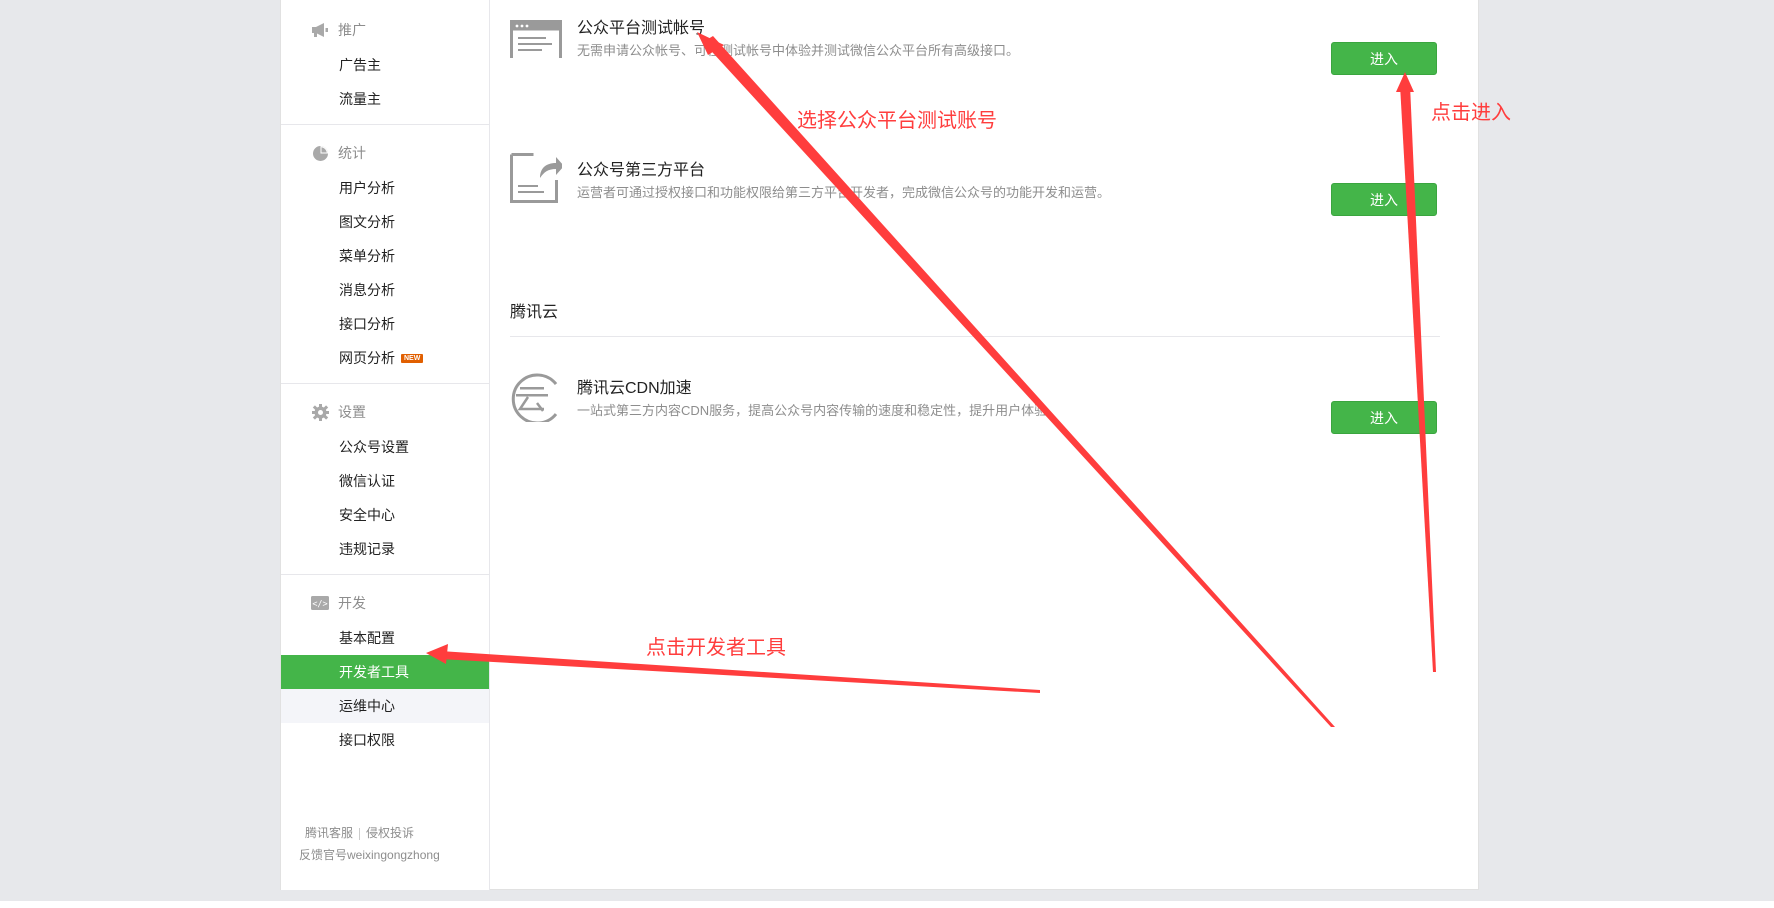  I want to click on sidebar-footer: 腾讯客服 侵权投诉 反馈官号weixingongzhong, so click(385, 844).